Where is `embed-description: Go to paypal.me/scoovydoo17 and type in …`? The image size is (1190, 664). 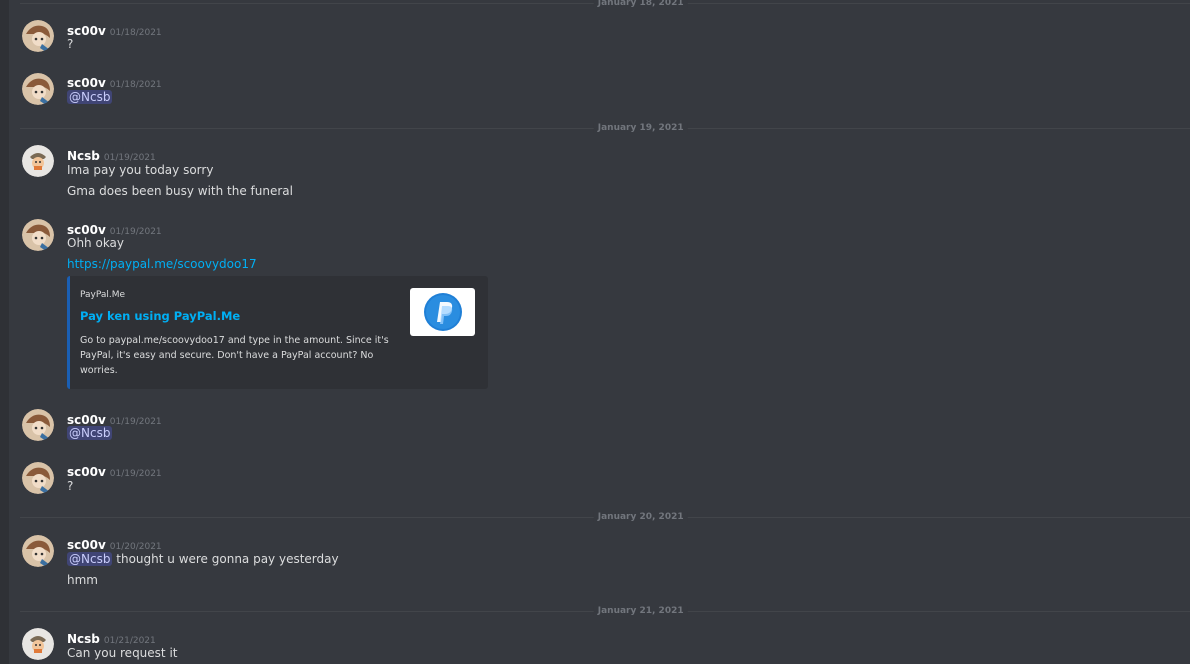 embed-description: Go to paypal.me/scoovydoo17 and type in … is located at coordinates (234, 355).